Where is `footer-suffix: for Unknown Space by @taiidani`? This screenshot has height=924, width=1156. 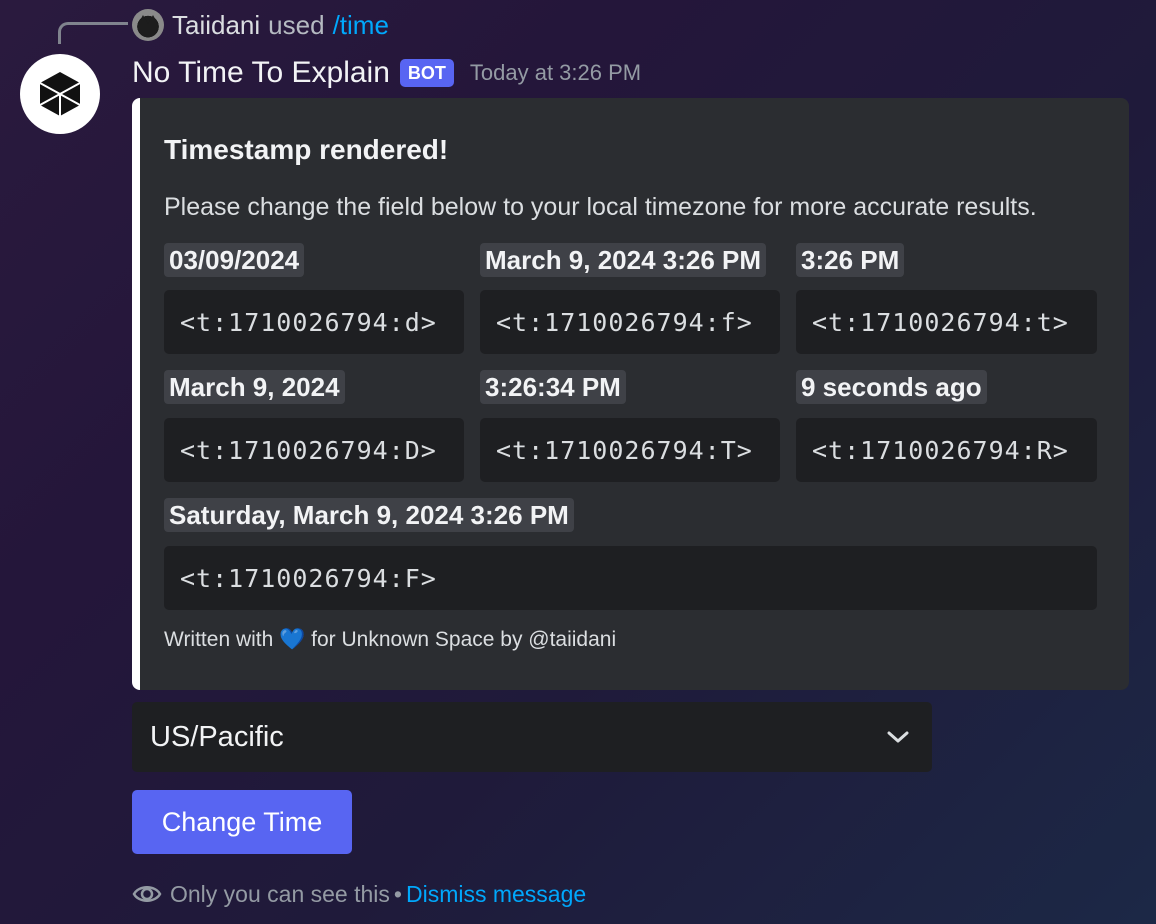 footer-suffix: for Unknown Space by @taiidani is located at coordinates (464, 639).